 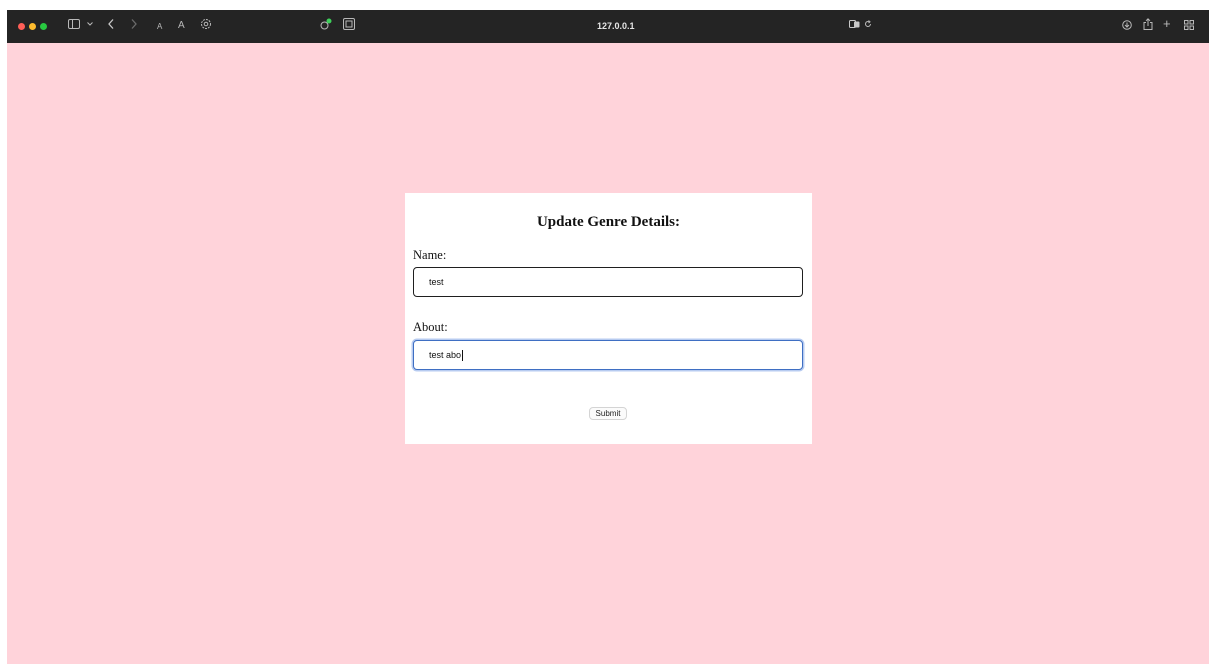 What do you see at coordinates (868, 24) in the screenshot?
I see `reload-icon` at bounding box center [868, 24].